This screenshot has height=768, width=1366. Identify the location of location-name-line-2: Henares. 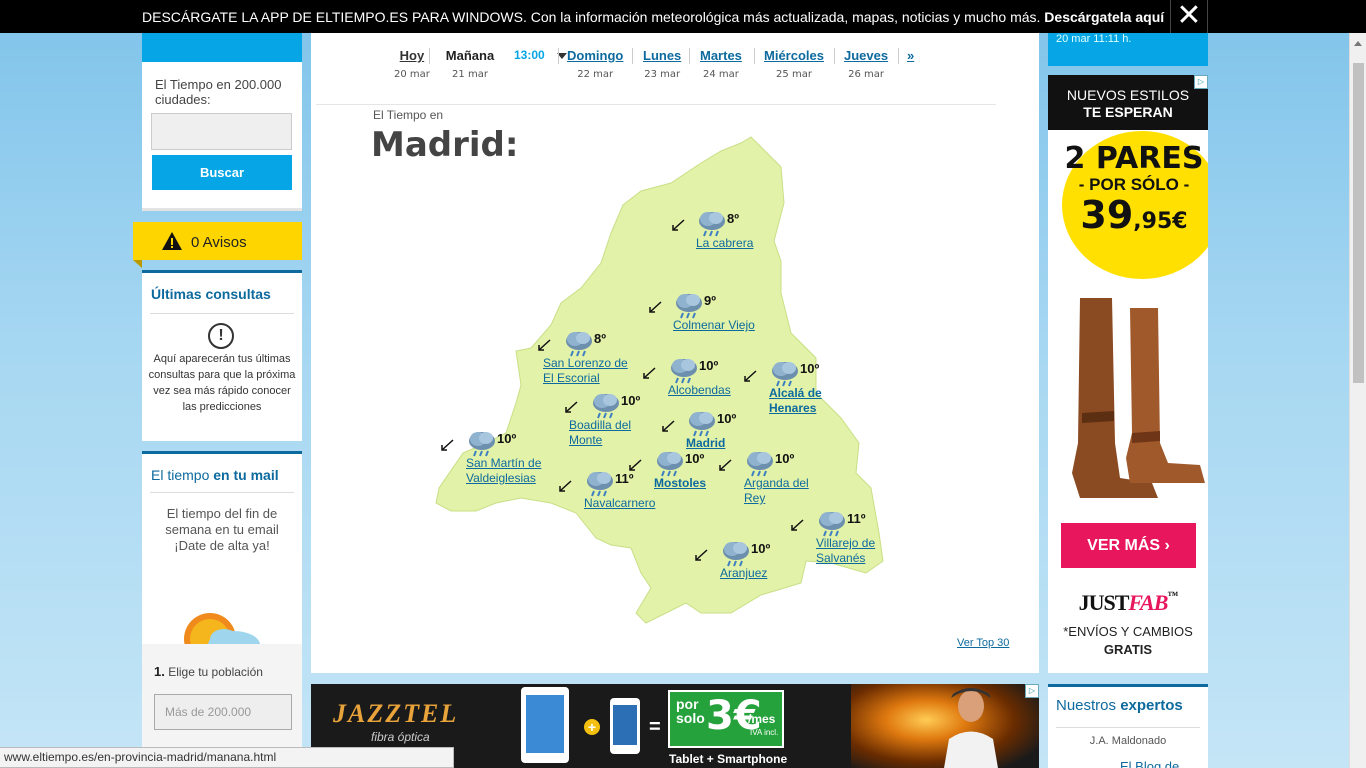
(795, 408).